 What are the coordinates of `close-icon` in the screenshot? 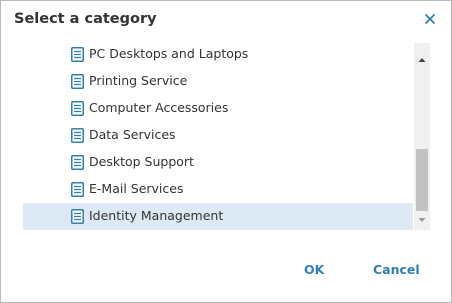 It's located at (430, 19).